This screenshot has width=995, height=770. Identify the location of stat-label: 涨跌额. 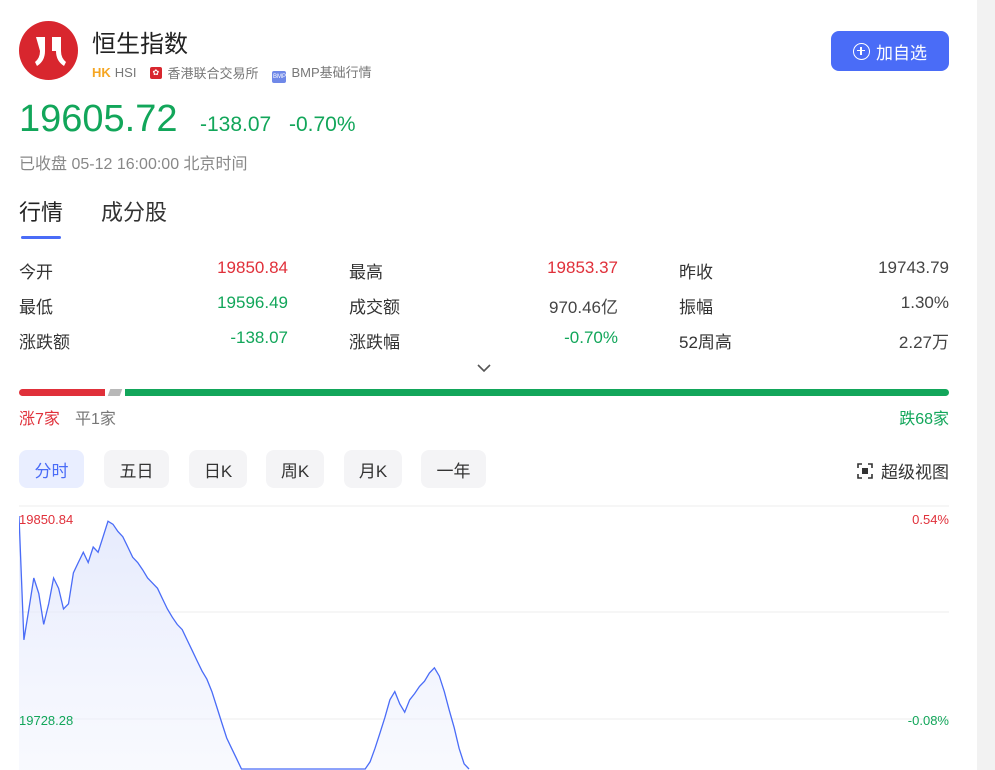
(44, 342).